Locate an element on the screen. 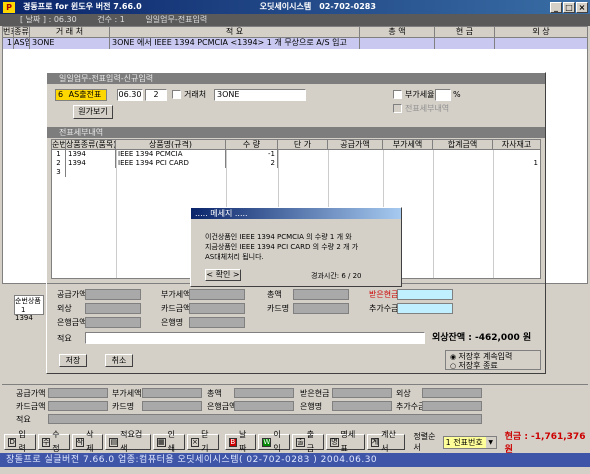 The image size is (590, 474). main-card-name-field is located at coordinates (172, 406).